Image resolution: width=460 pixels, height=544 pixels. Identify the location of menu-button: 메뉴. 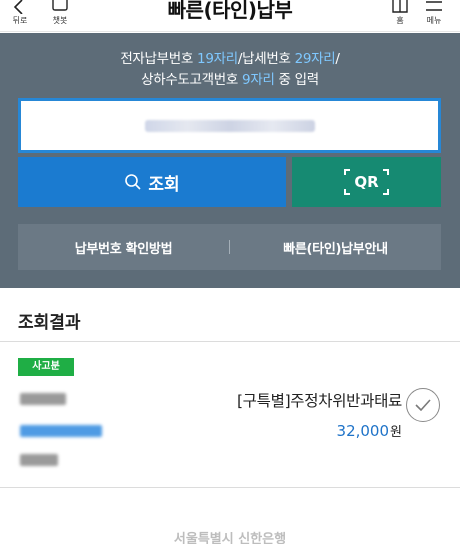
(434, 13).